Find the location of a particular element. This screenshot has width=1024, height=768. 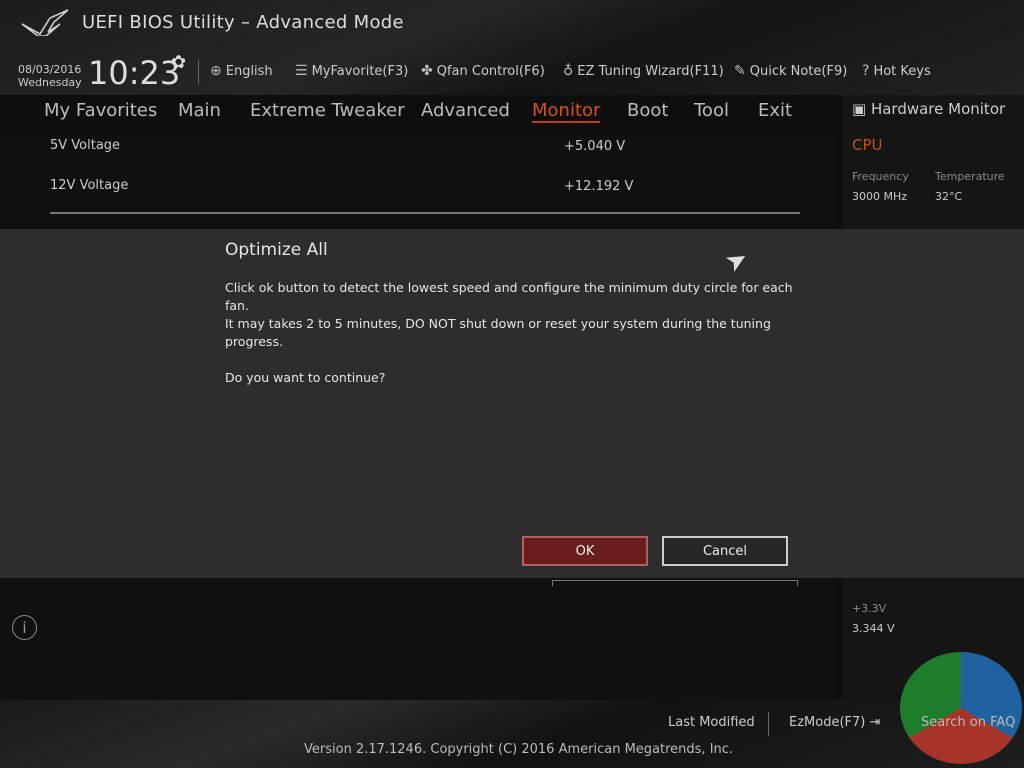

tab-exit: Exit is located at coordinates (775, 110).